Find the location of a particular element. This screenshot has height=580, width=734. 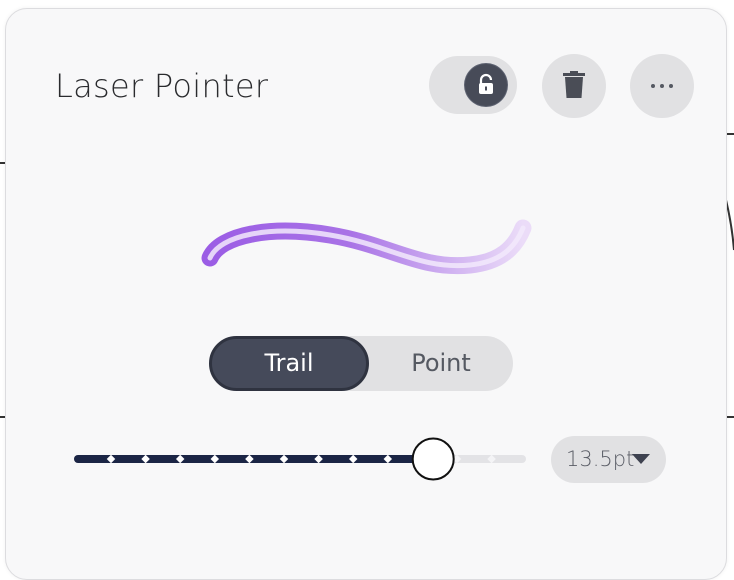

more-horizontal-icon is located at coordinates (662, 86).